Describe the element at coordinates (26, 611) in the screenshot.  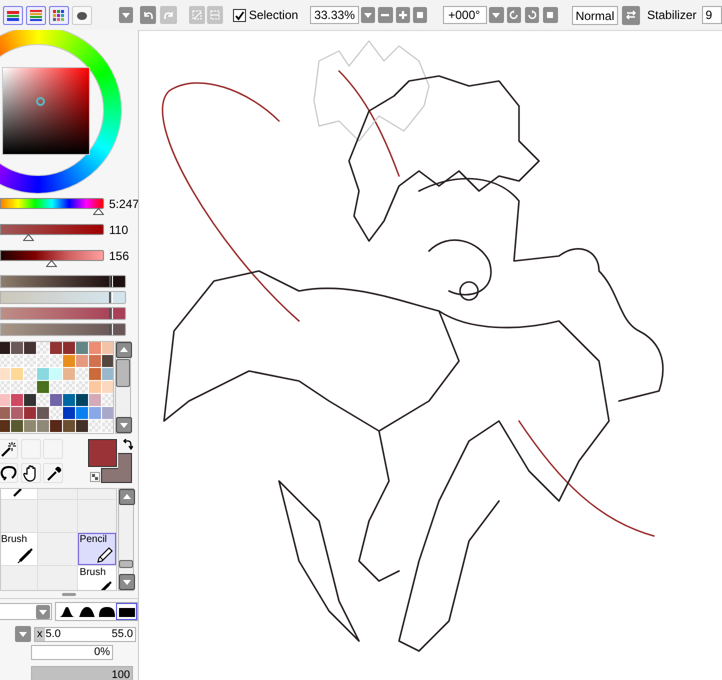
I see `brush-type-dropdown` at that location.